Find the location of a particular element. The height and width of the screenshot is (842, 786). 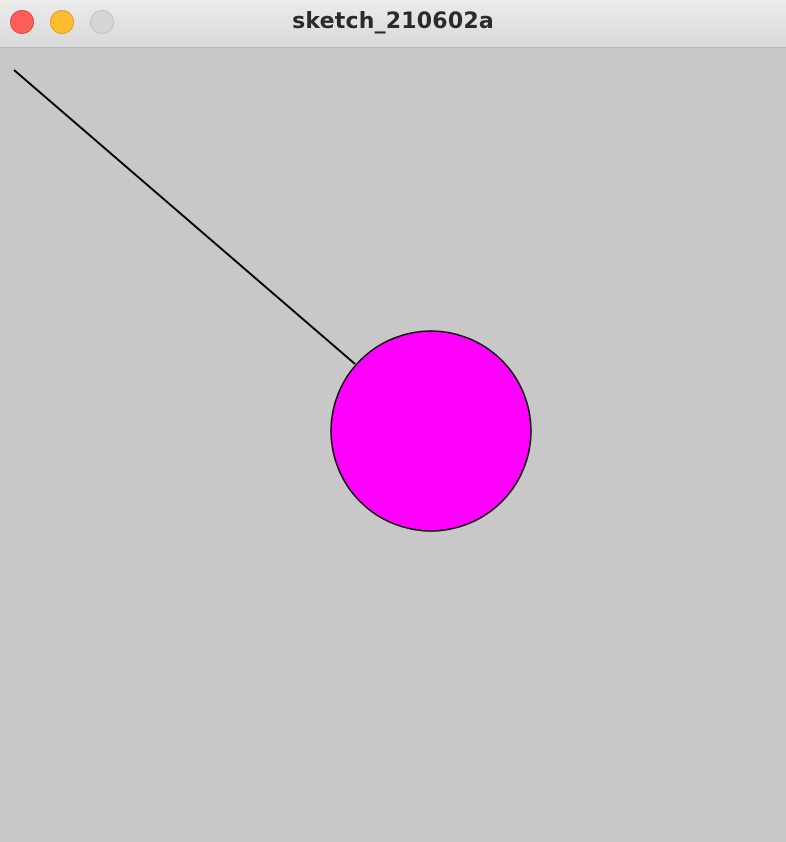

title-bar: sketch_210602a is located at coordinates (393, 24).